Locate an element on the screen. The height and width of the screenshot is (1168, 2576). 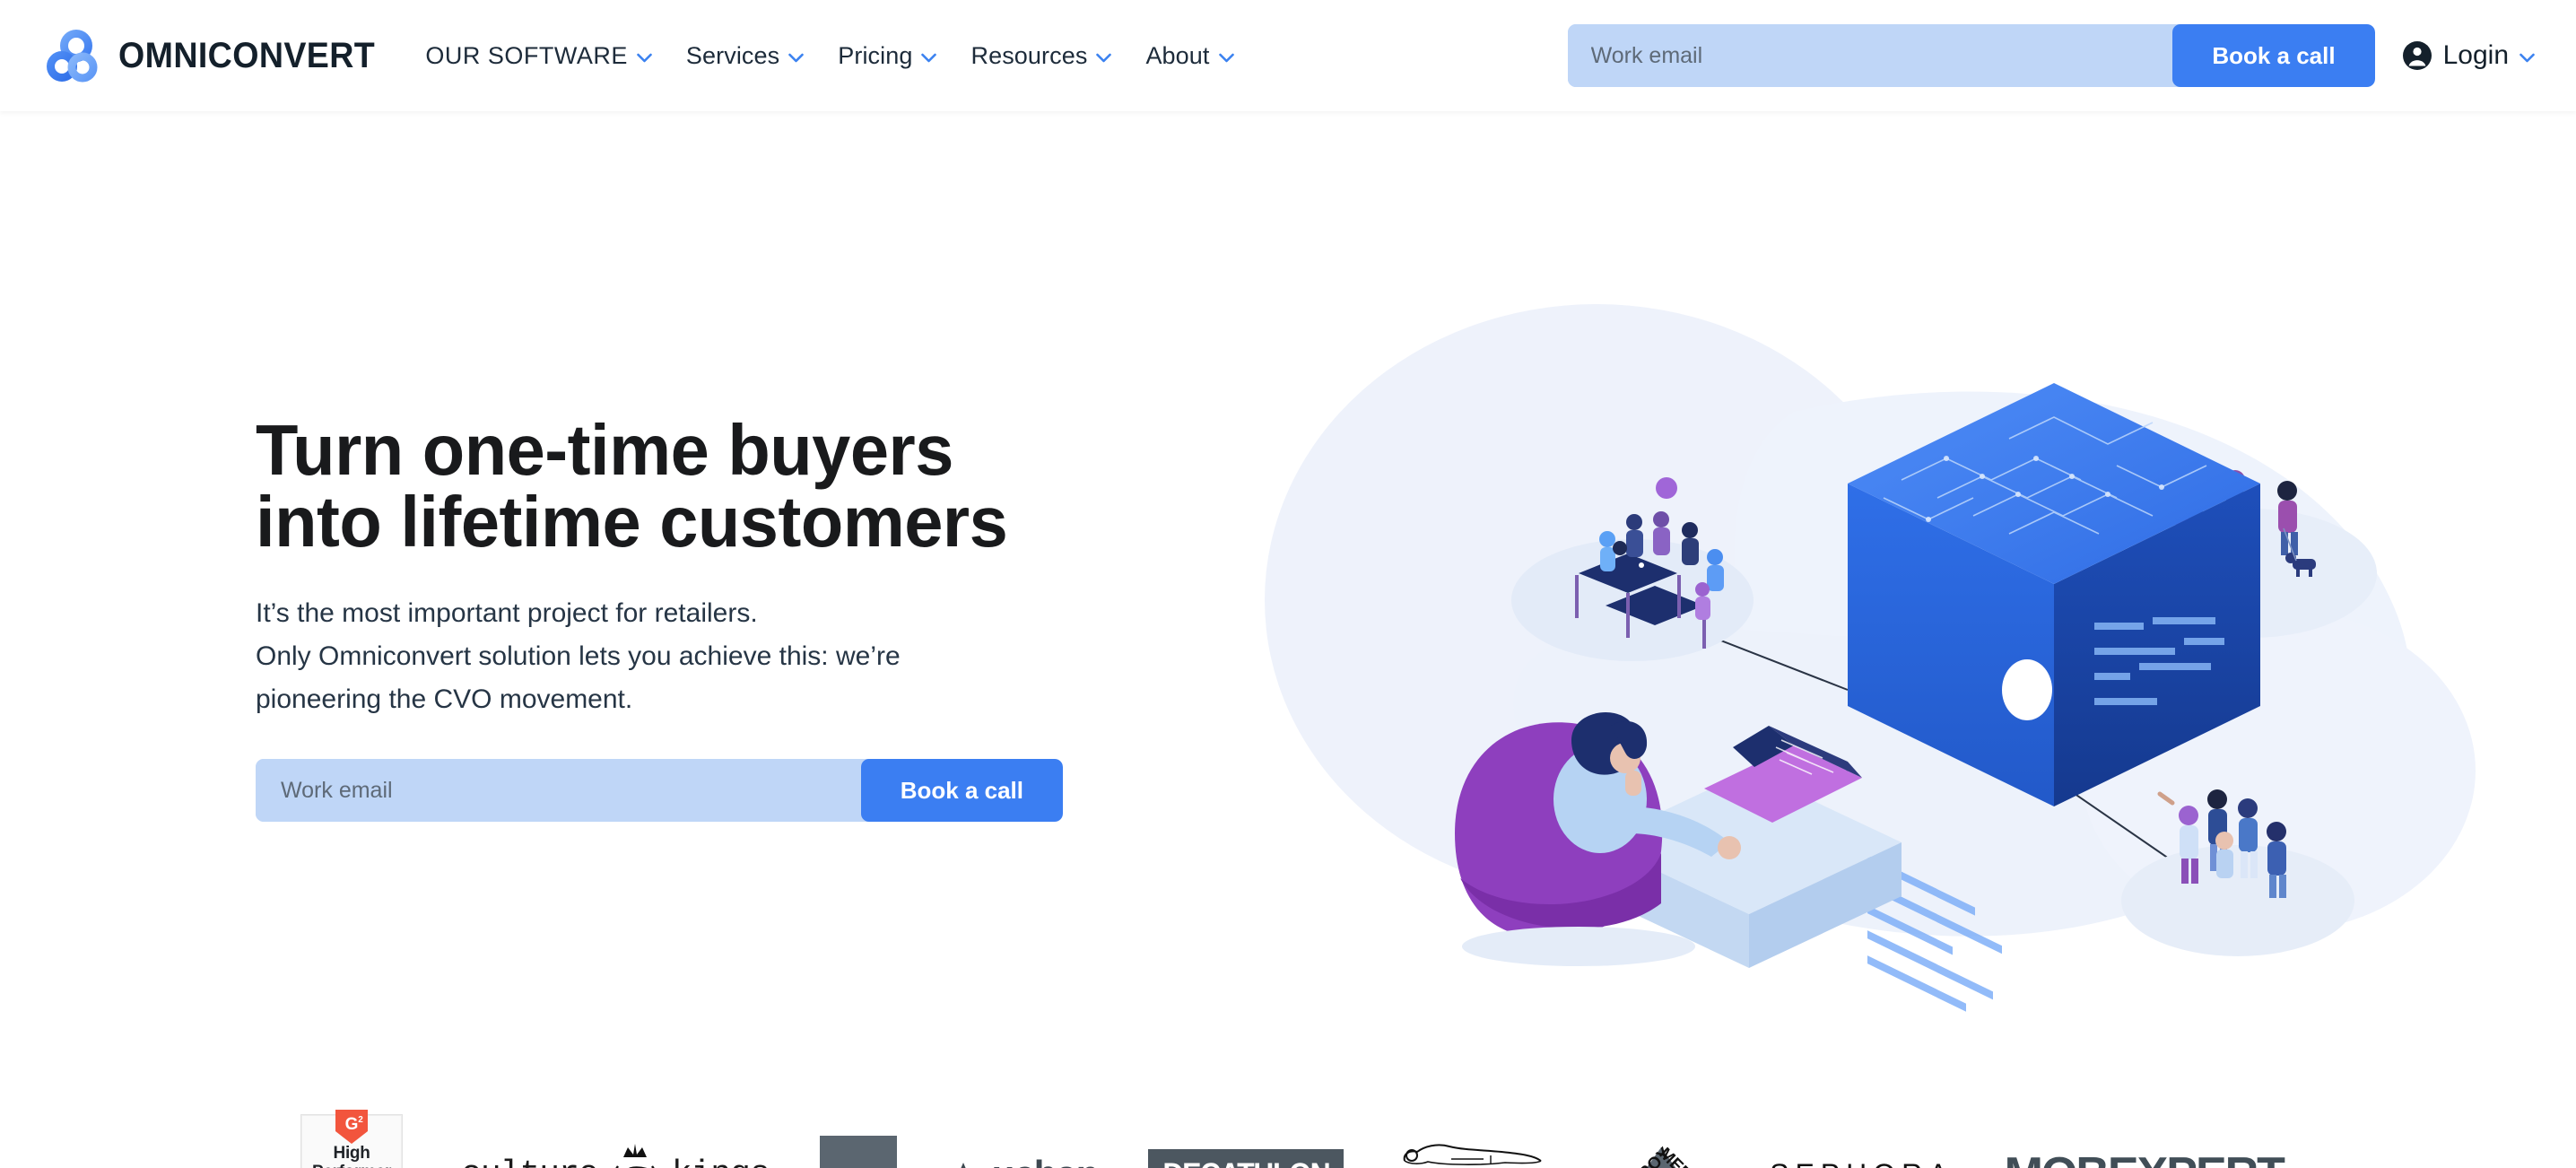
culture-kings-crest-icon: C is located at coordinates (635, 1153).